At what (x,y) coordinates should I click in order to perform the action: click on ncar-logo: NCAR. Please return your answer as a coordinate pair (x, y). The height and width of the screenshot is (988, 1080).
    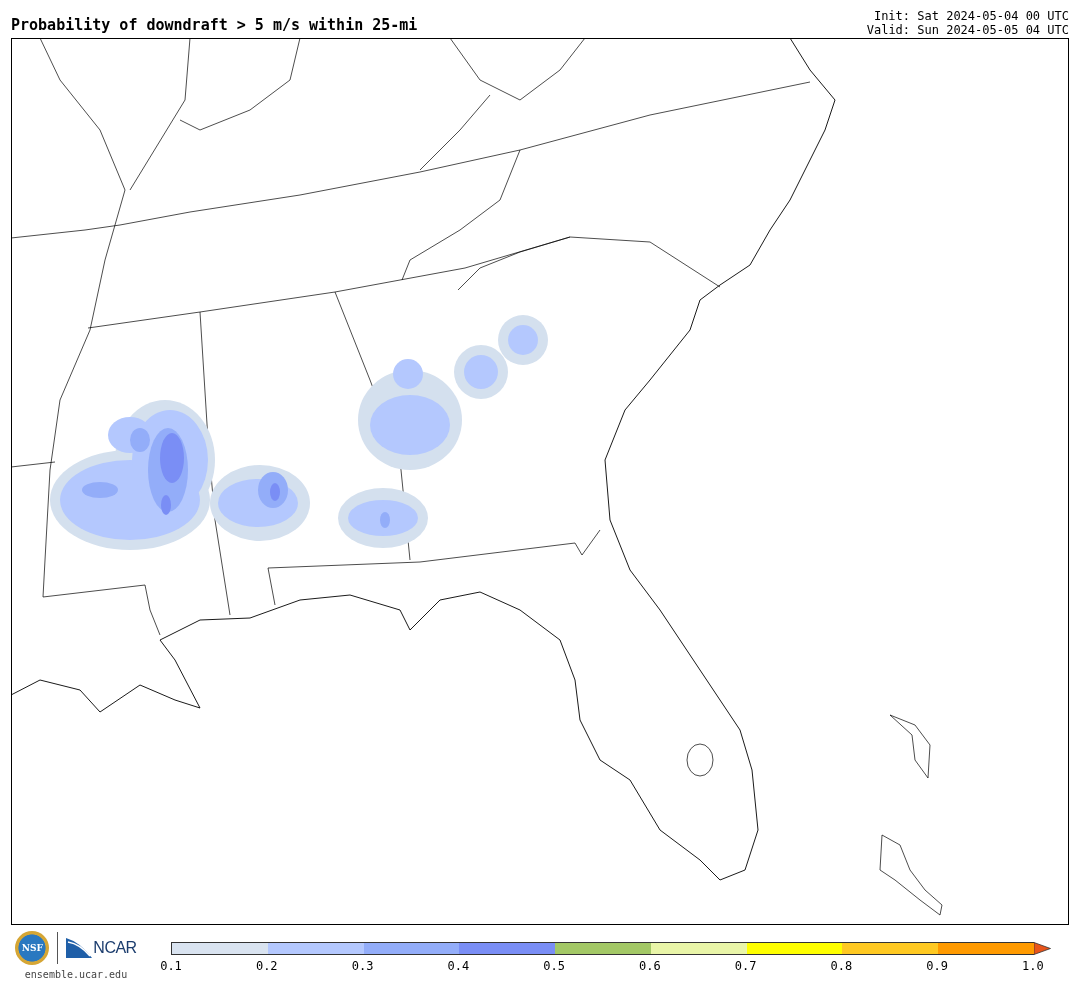
    Looking at the image, I should click on (101, 948).